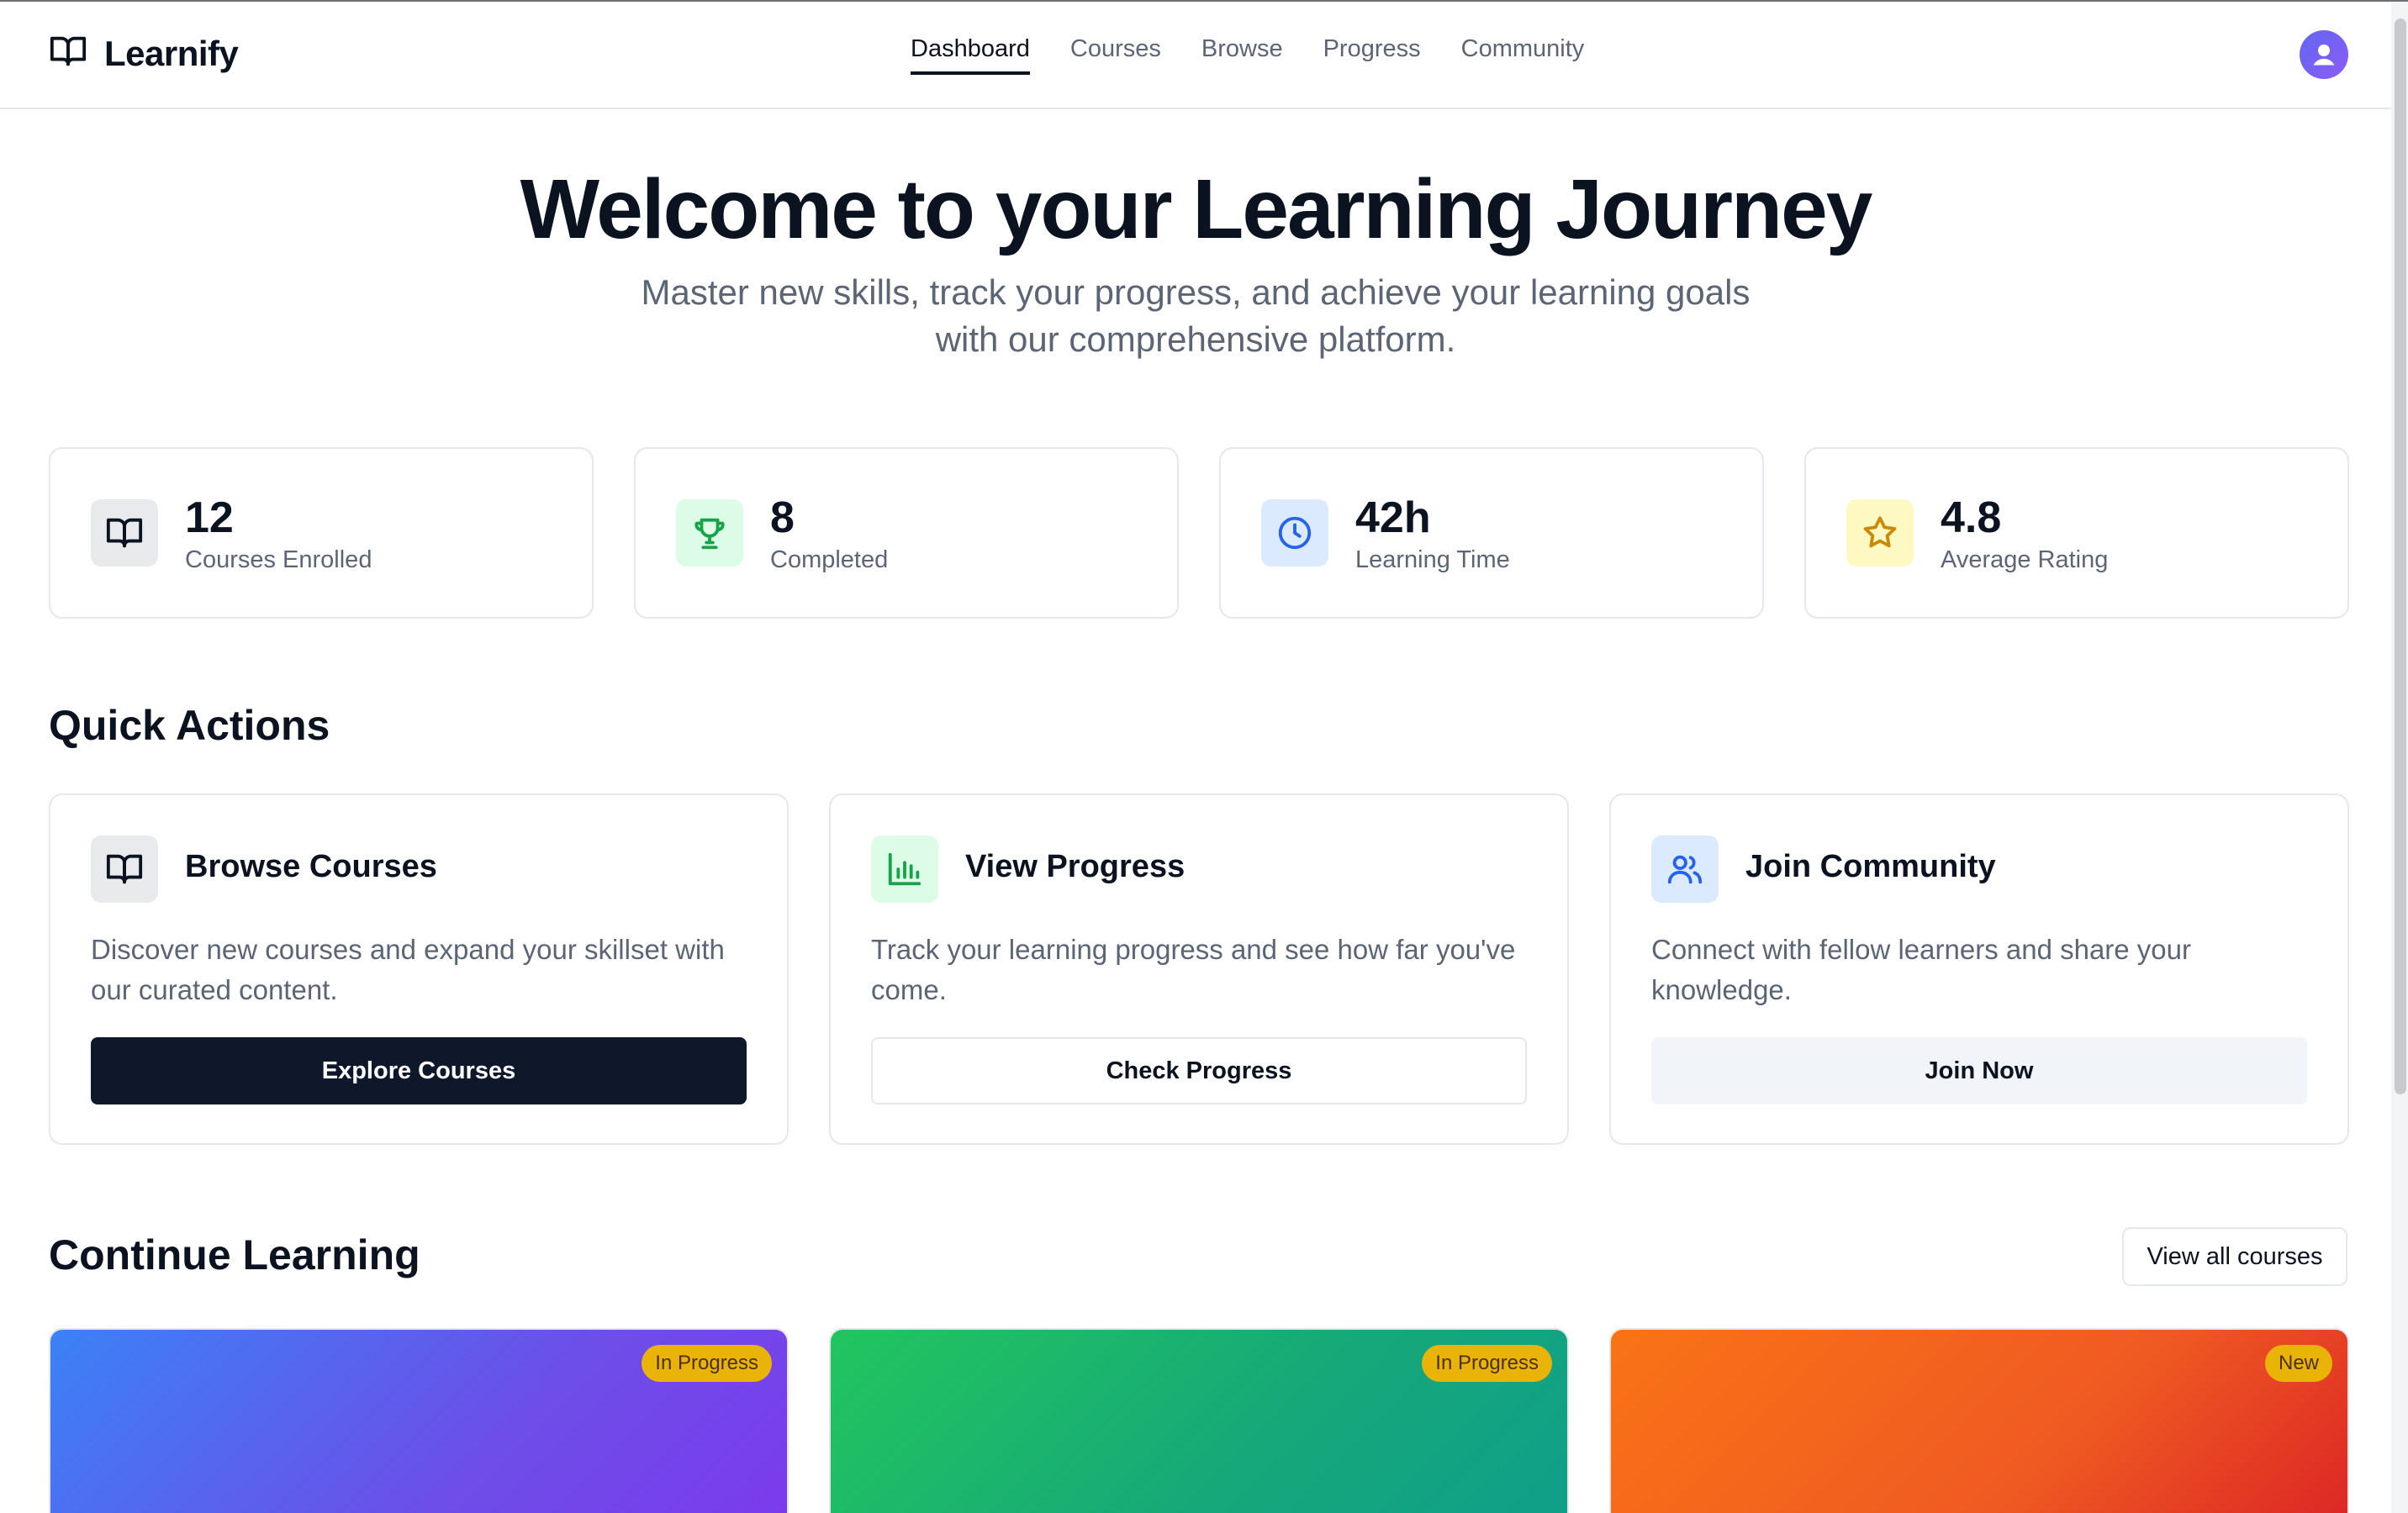 This screenshot has height=1513, width=2408. I want to click on page-title: Welcome to your Learning Journey, so click(1196, 209).